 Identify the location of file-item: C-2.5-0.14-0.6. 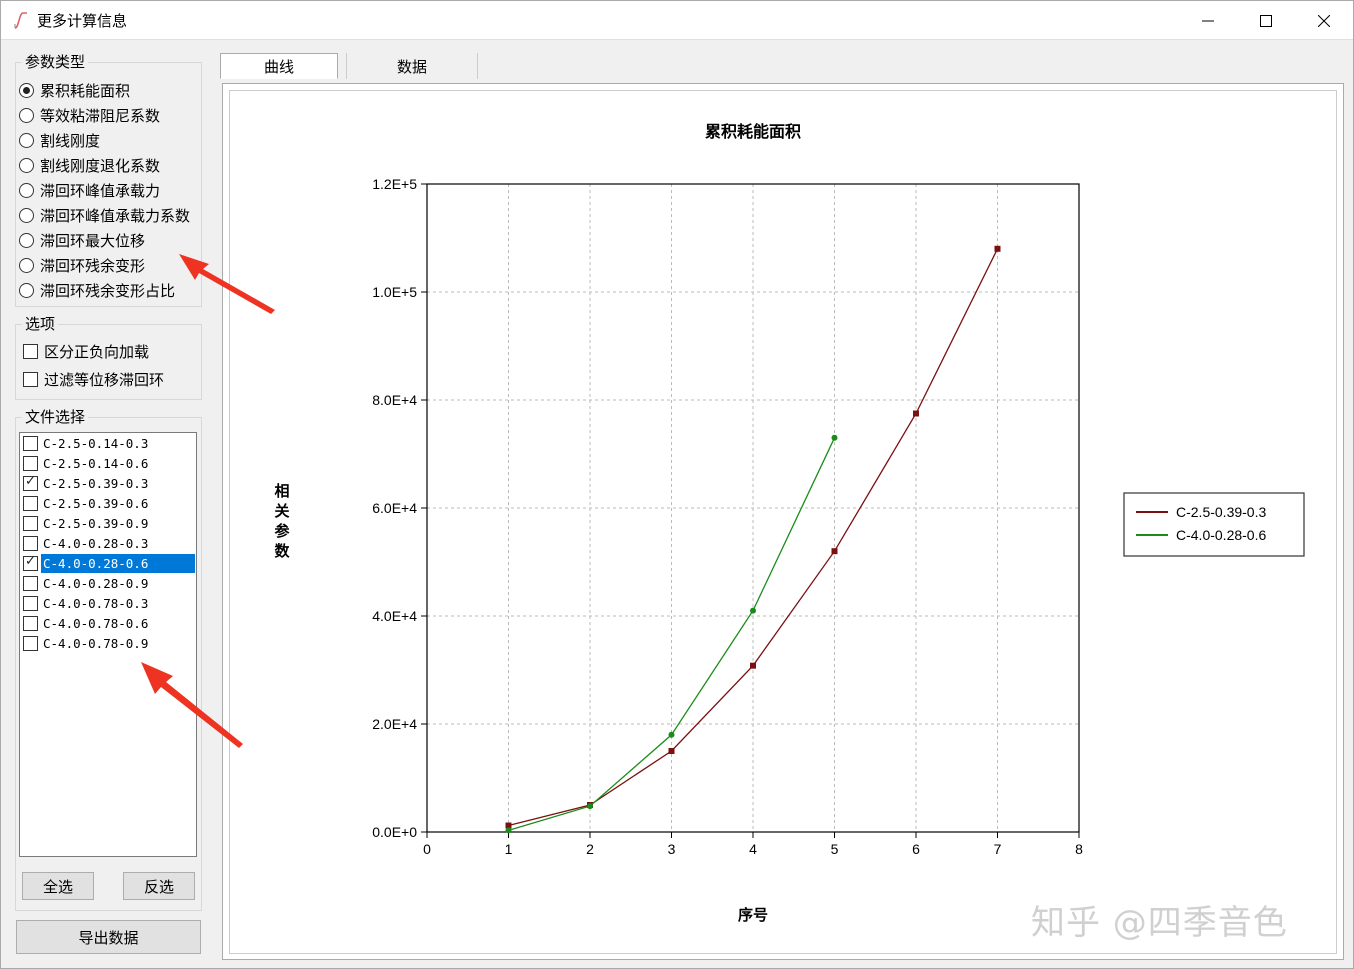
(109, 463).